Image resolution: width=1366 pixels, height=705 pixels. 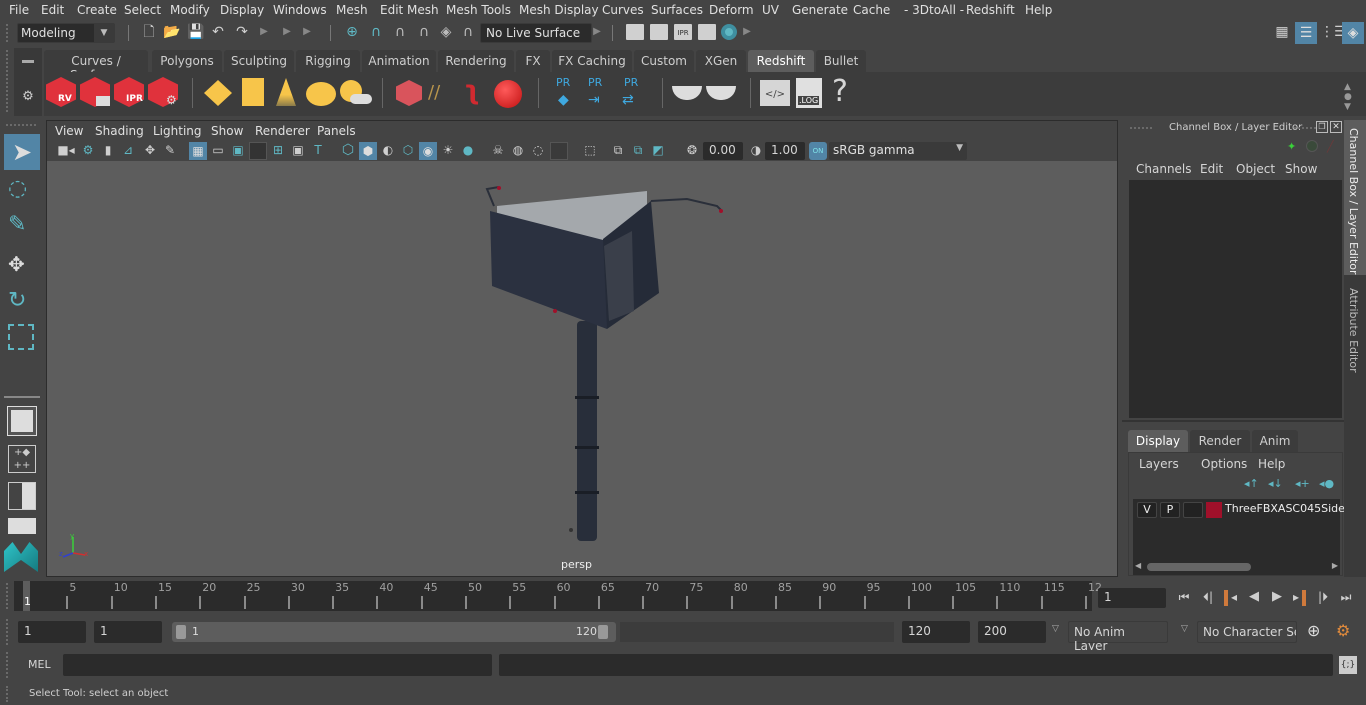 I want to click on move-layer-down-icon: ◂↓, so click(x=1275, y=483).